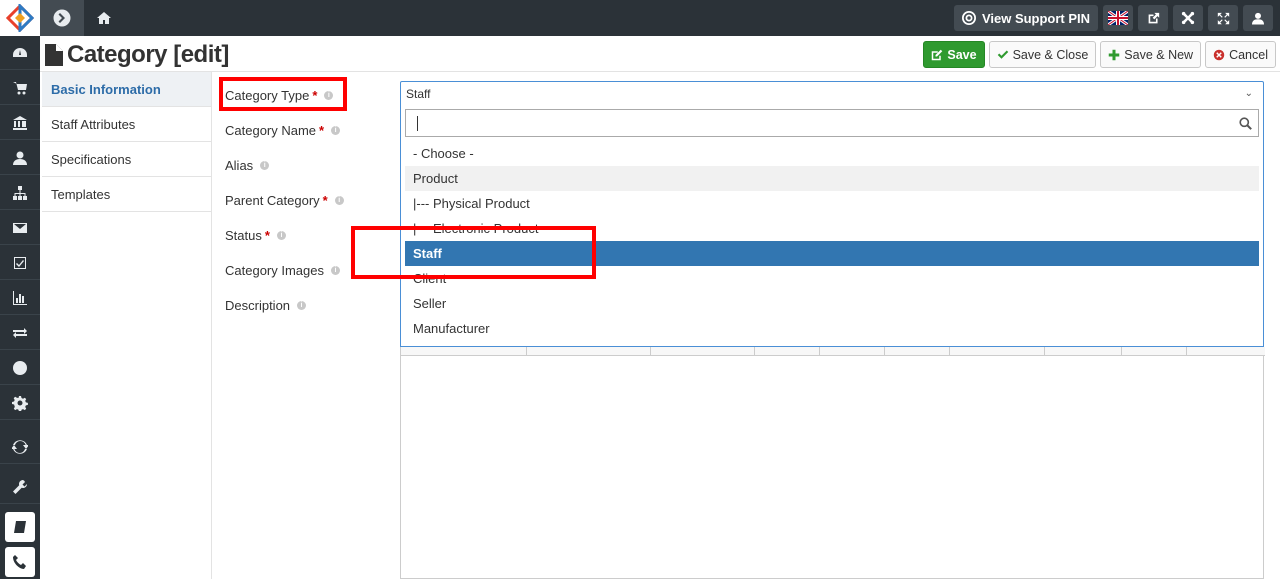 This screenshot has width=1280, height=579. What do you see at coordinates (1114, 54) in the screenshot?
I see `plus-icon` at bounding box center [1114, 54].